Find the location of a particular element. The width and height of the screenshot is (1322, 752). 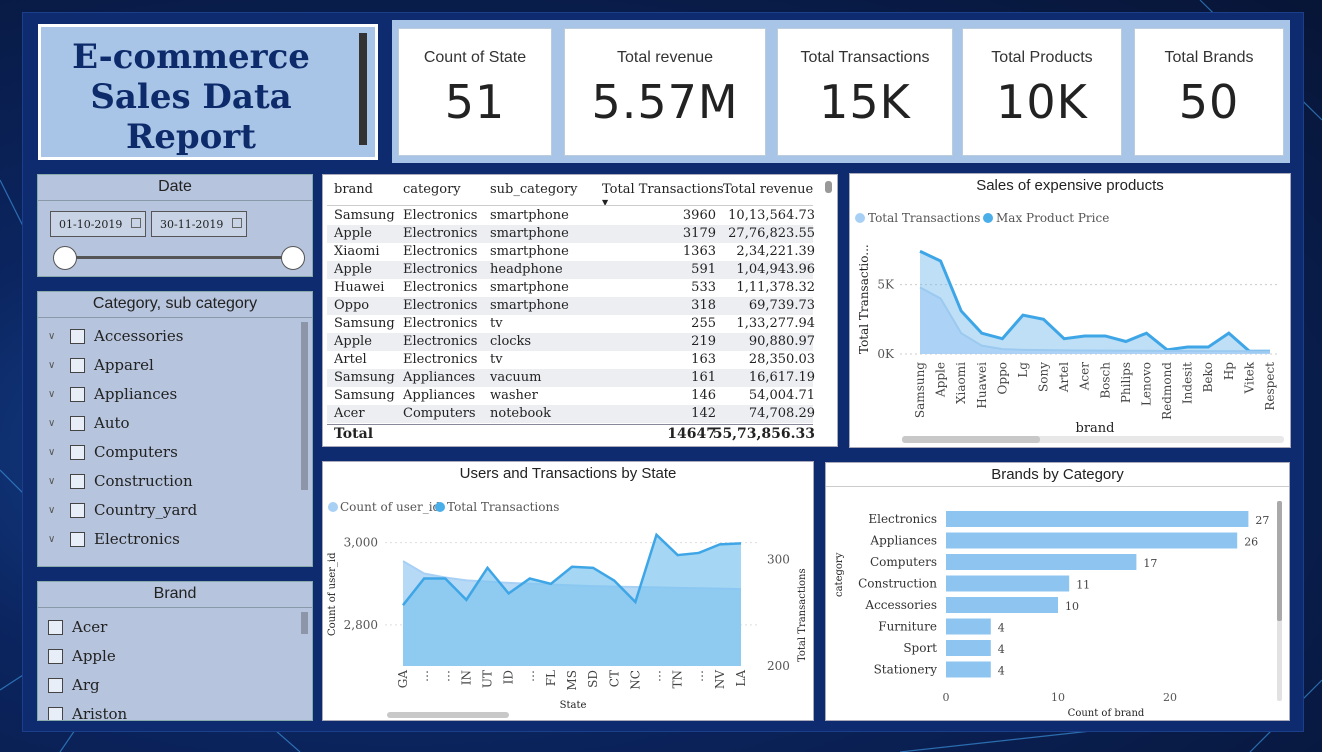

x-tick-label: Oppo is located at coordinates (1002, 378).